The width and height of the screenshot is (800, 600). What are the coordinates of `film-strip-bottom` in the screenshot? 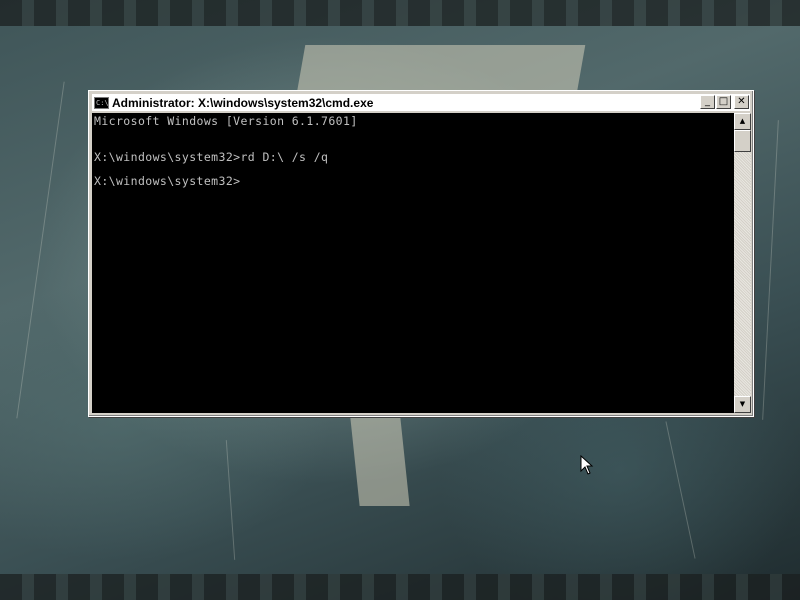 It's located at (400, 587).